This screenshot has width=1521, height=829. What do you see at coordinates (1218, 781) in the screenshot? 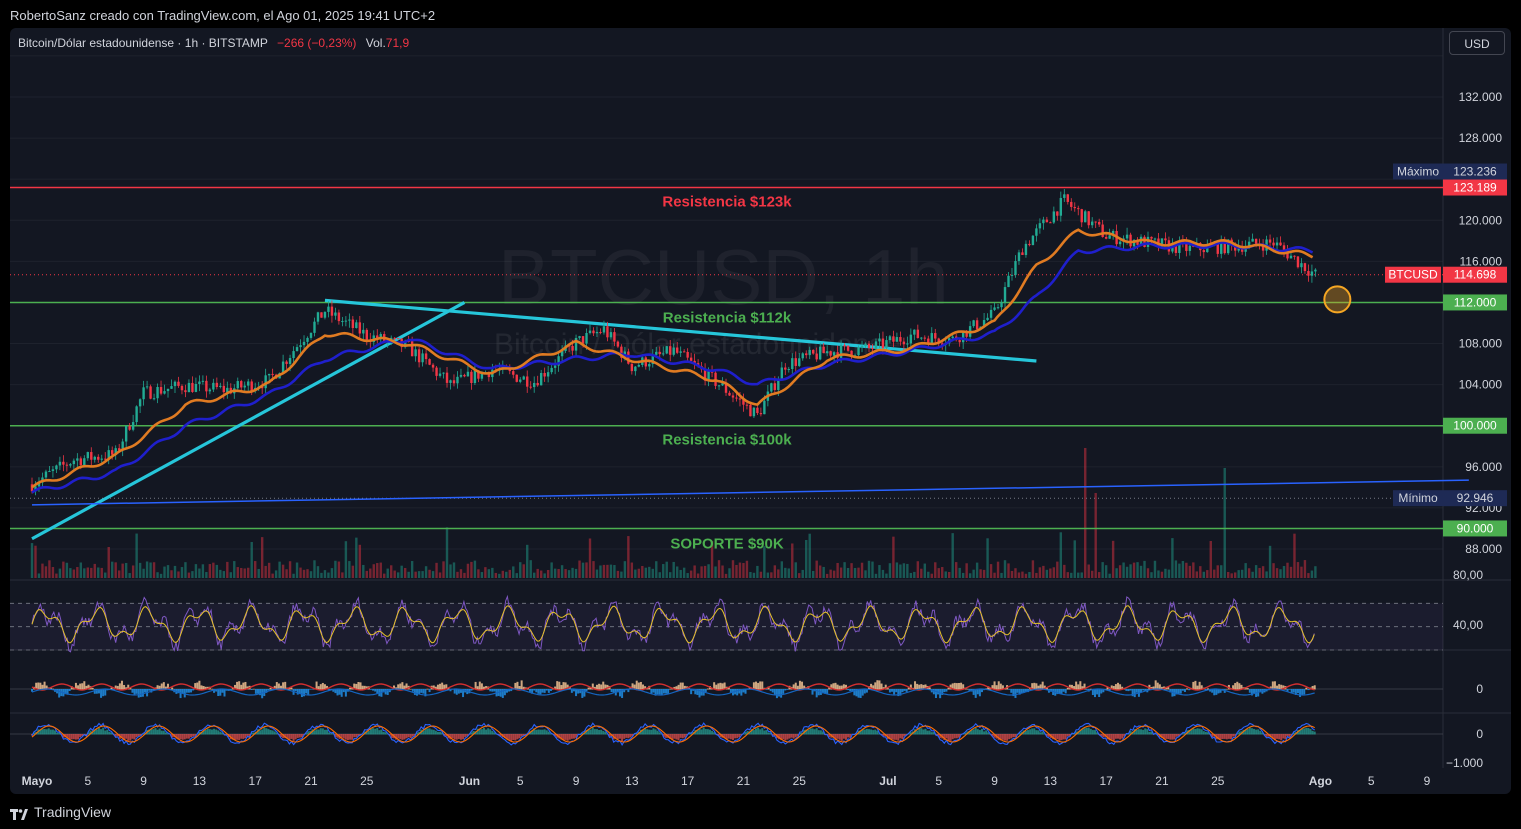
I see `x-tick-label: 25` at bounding box center [1218, 781].